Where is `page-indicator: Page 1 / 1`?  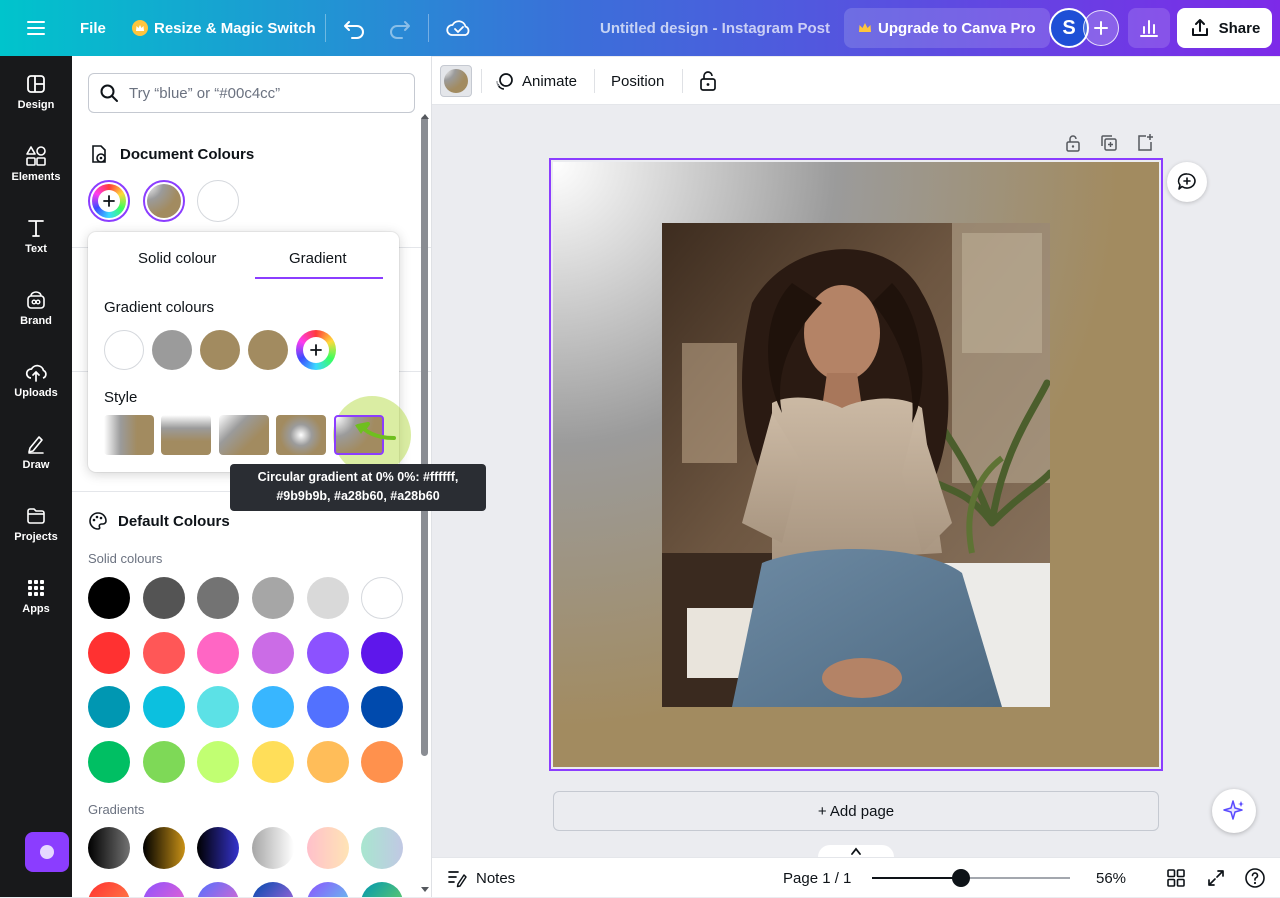 page-indicator: Page 1 / 1 is located at coordinates (817, 878).